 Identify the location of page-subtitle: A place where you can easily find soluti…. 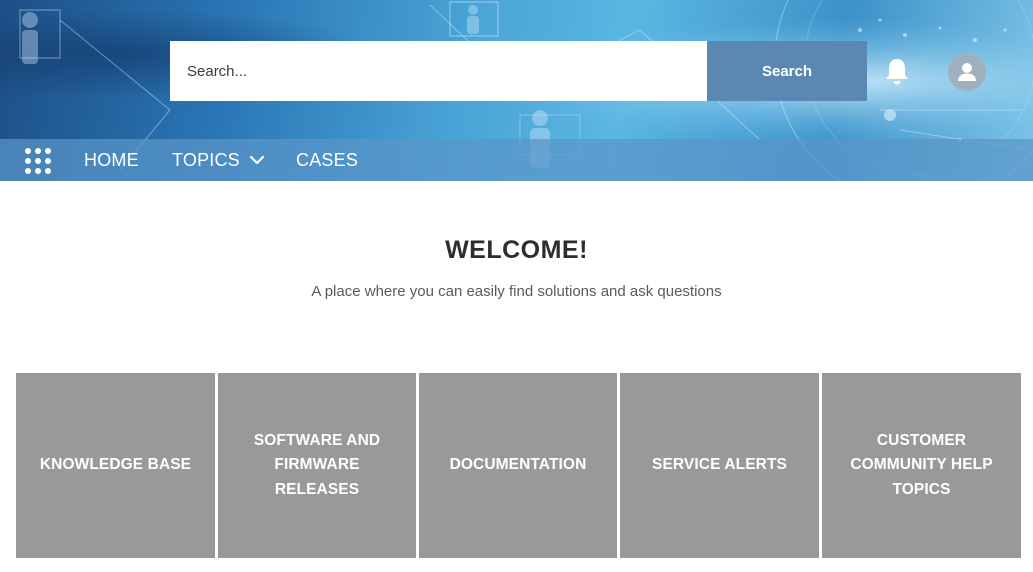
(516, 291).